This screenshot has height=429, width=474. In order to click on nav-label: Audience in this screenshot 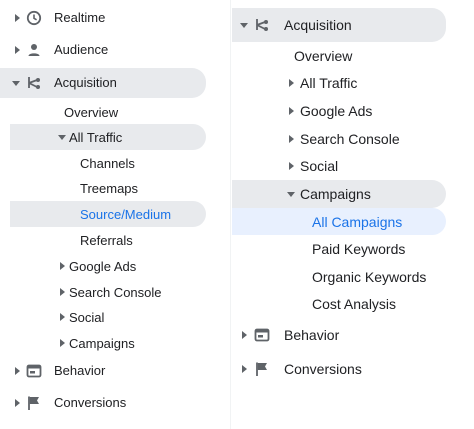, I will do `click(81, 49)`.